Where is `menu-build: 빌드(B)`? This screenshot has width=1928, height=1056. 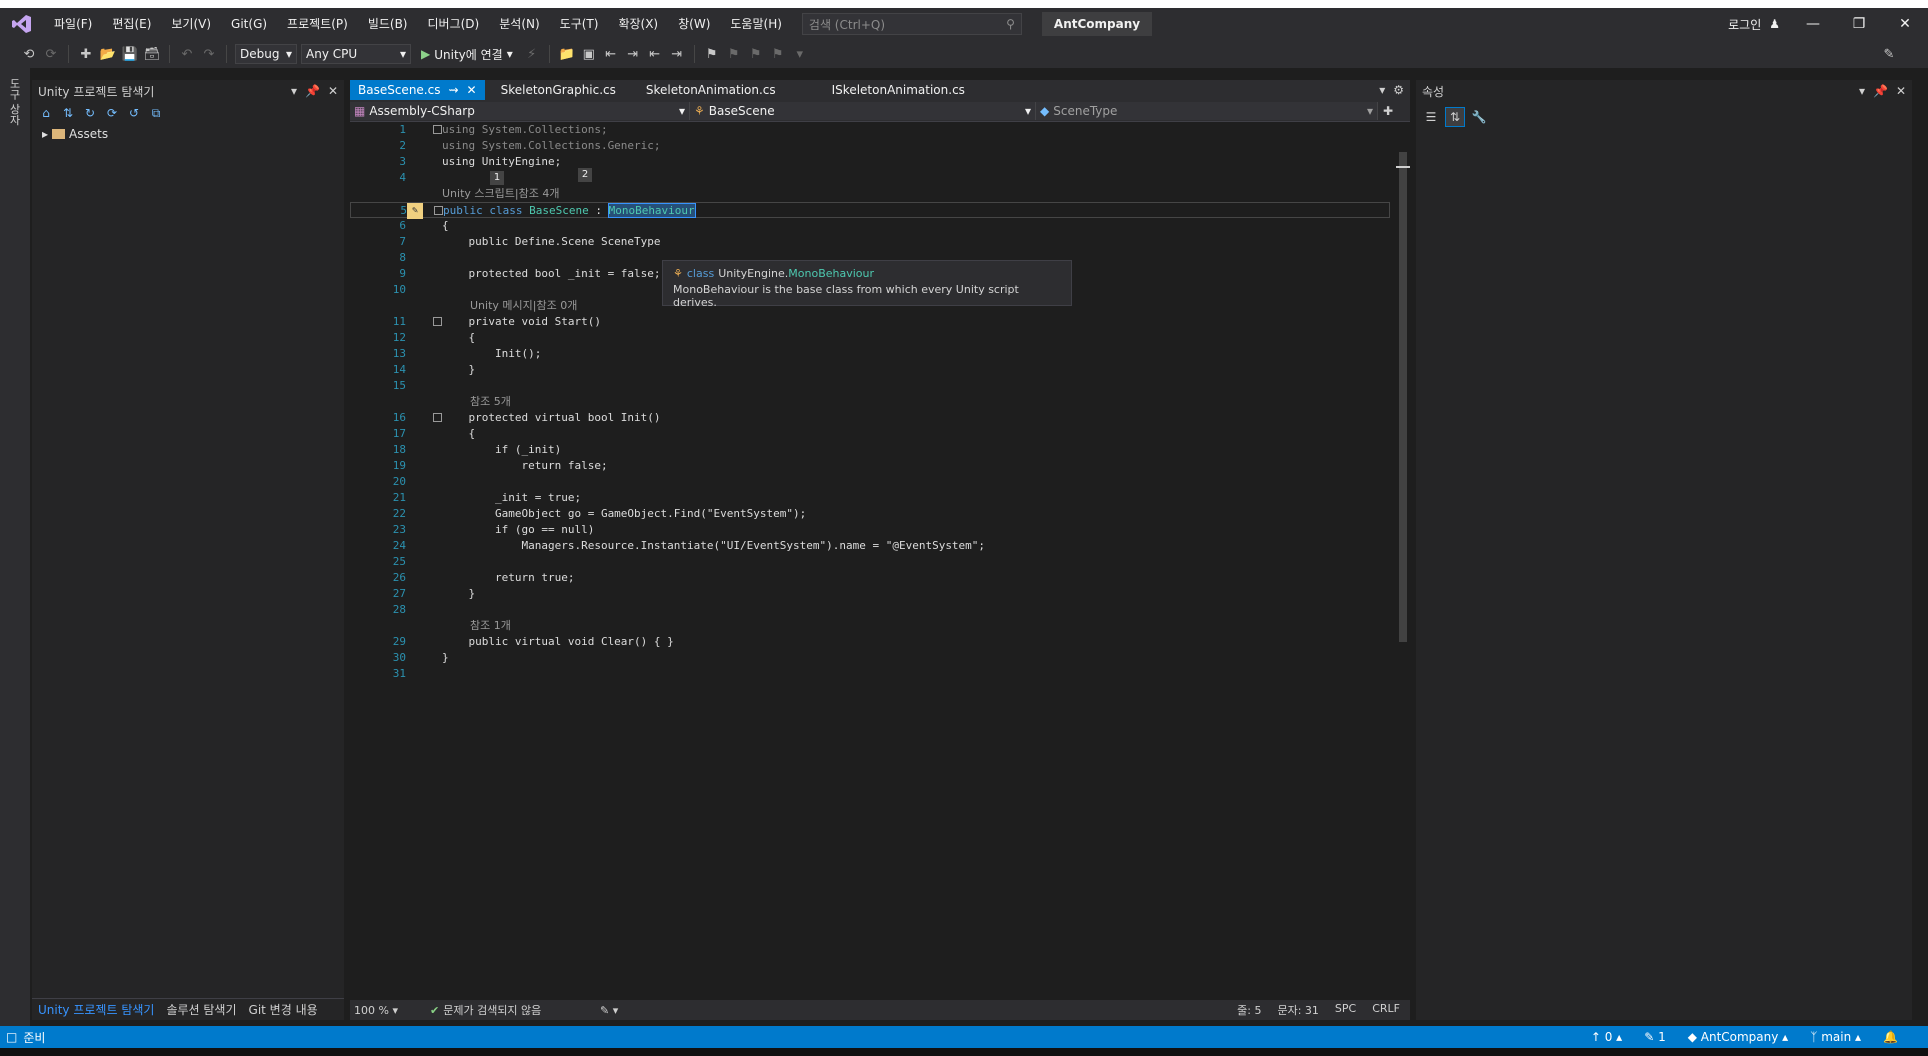 menu-build: 빌드(B) is located at coordinates (388, 24).